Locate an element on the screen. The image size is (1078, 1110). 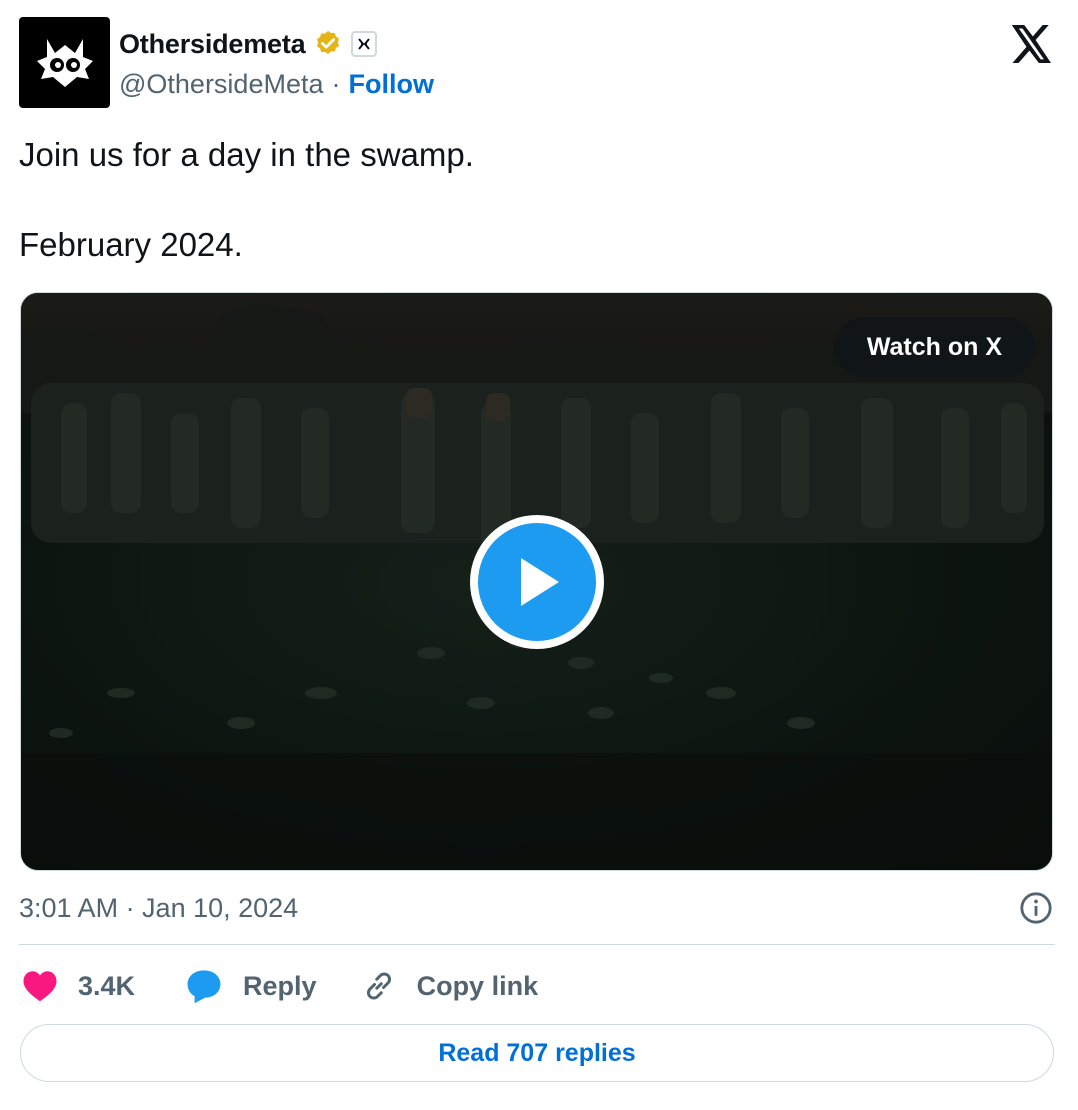
reply-button: Reply is located at coordinates (251, 986).